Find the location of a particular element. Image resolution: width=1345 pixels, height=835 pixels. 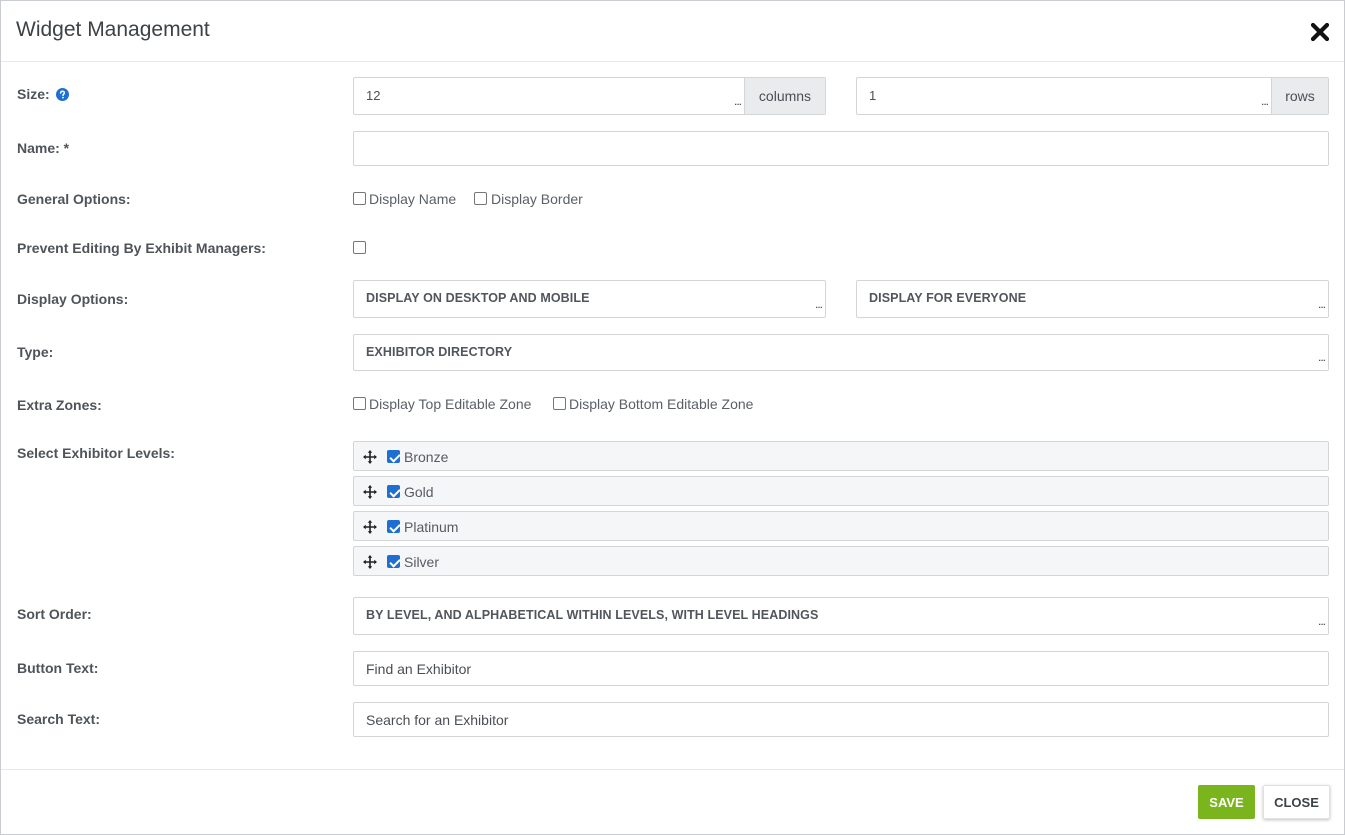

footer-divider is located at coordinates (672, 769).